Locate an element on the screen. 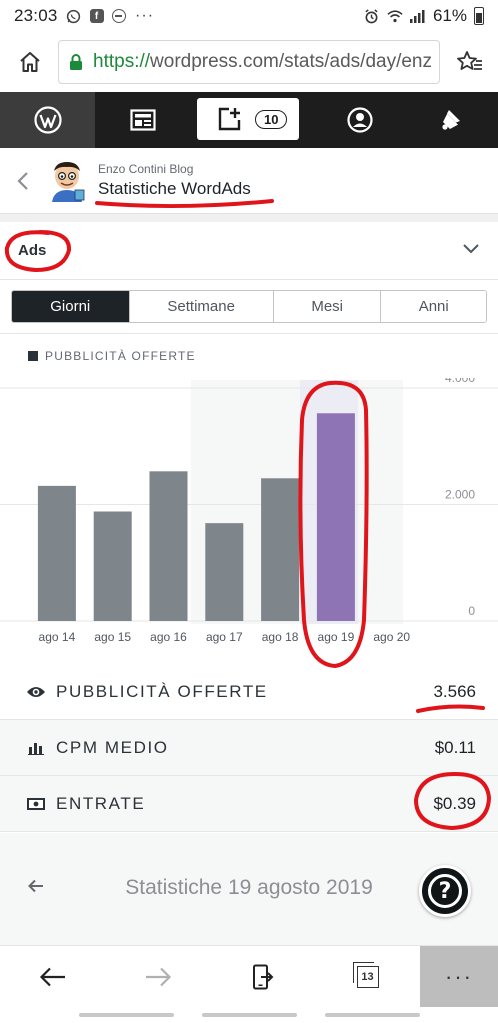 This screenshot has height=1023, width=498. tab-settimane: Settimane is located at coordinates (200, 306).